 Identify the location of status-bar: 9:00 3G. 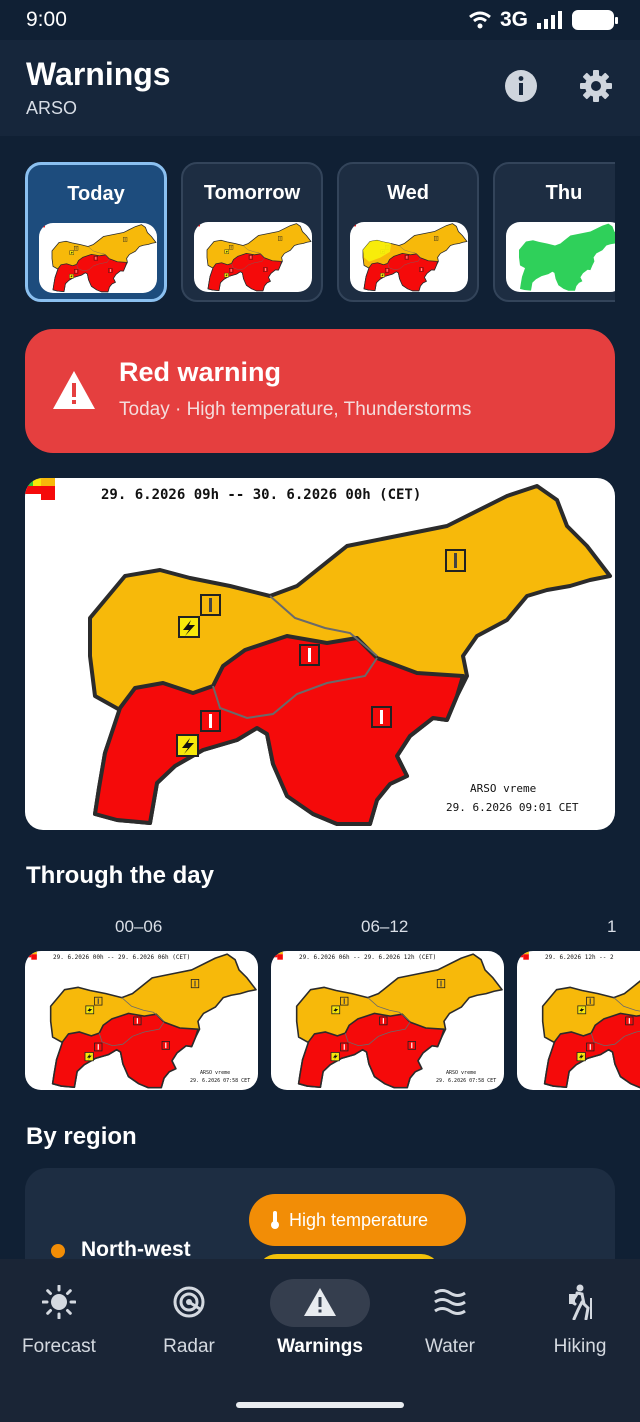
(320, 20).